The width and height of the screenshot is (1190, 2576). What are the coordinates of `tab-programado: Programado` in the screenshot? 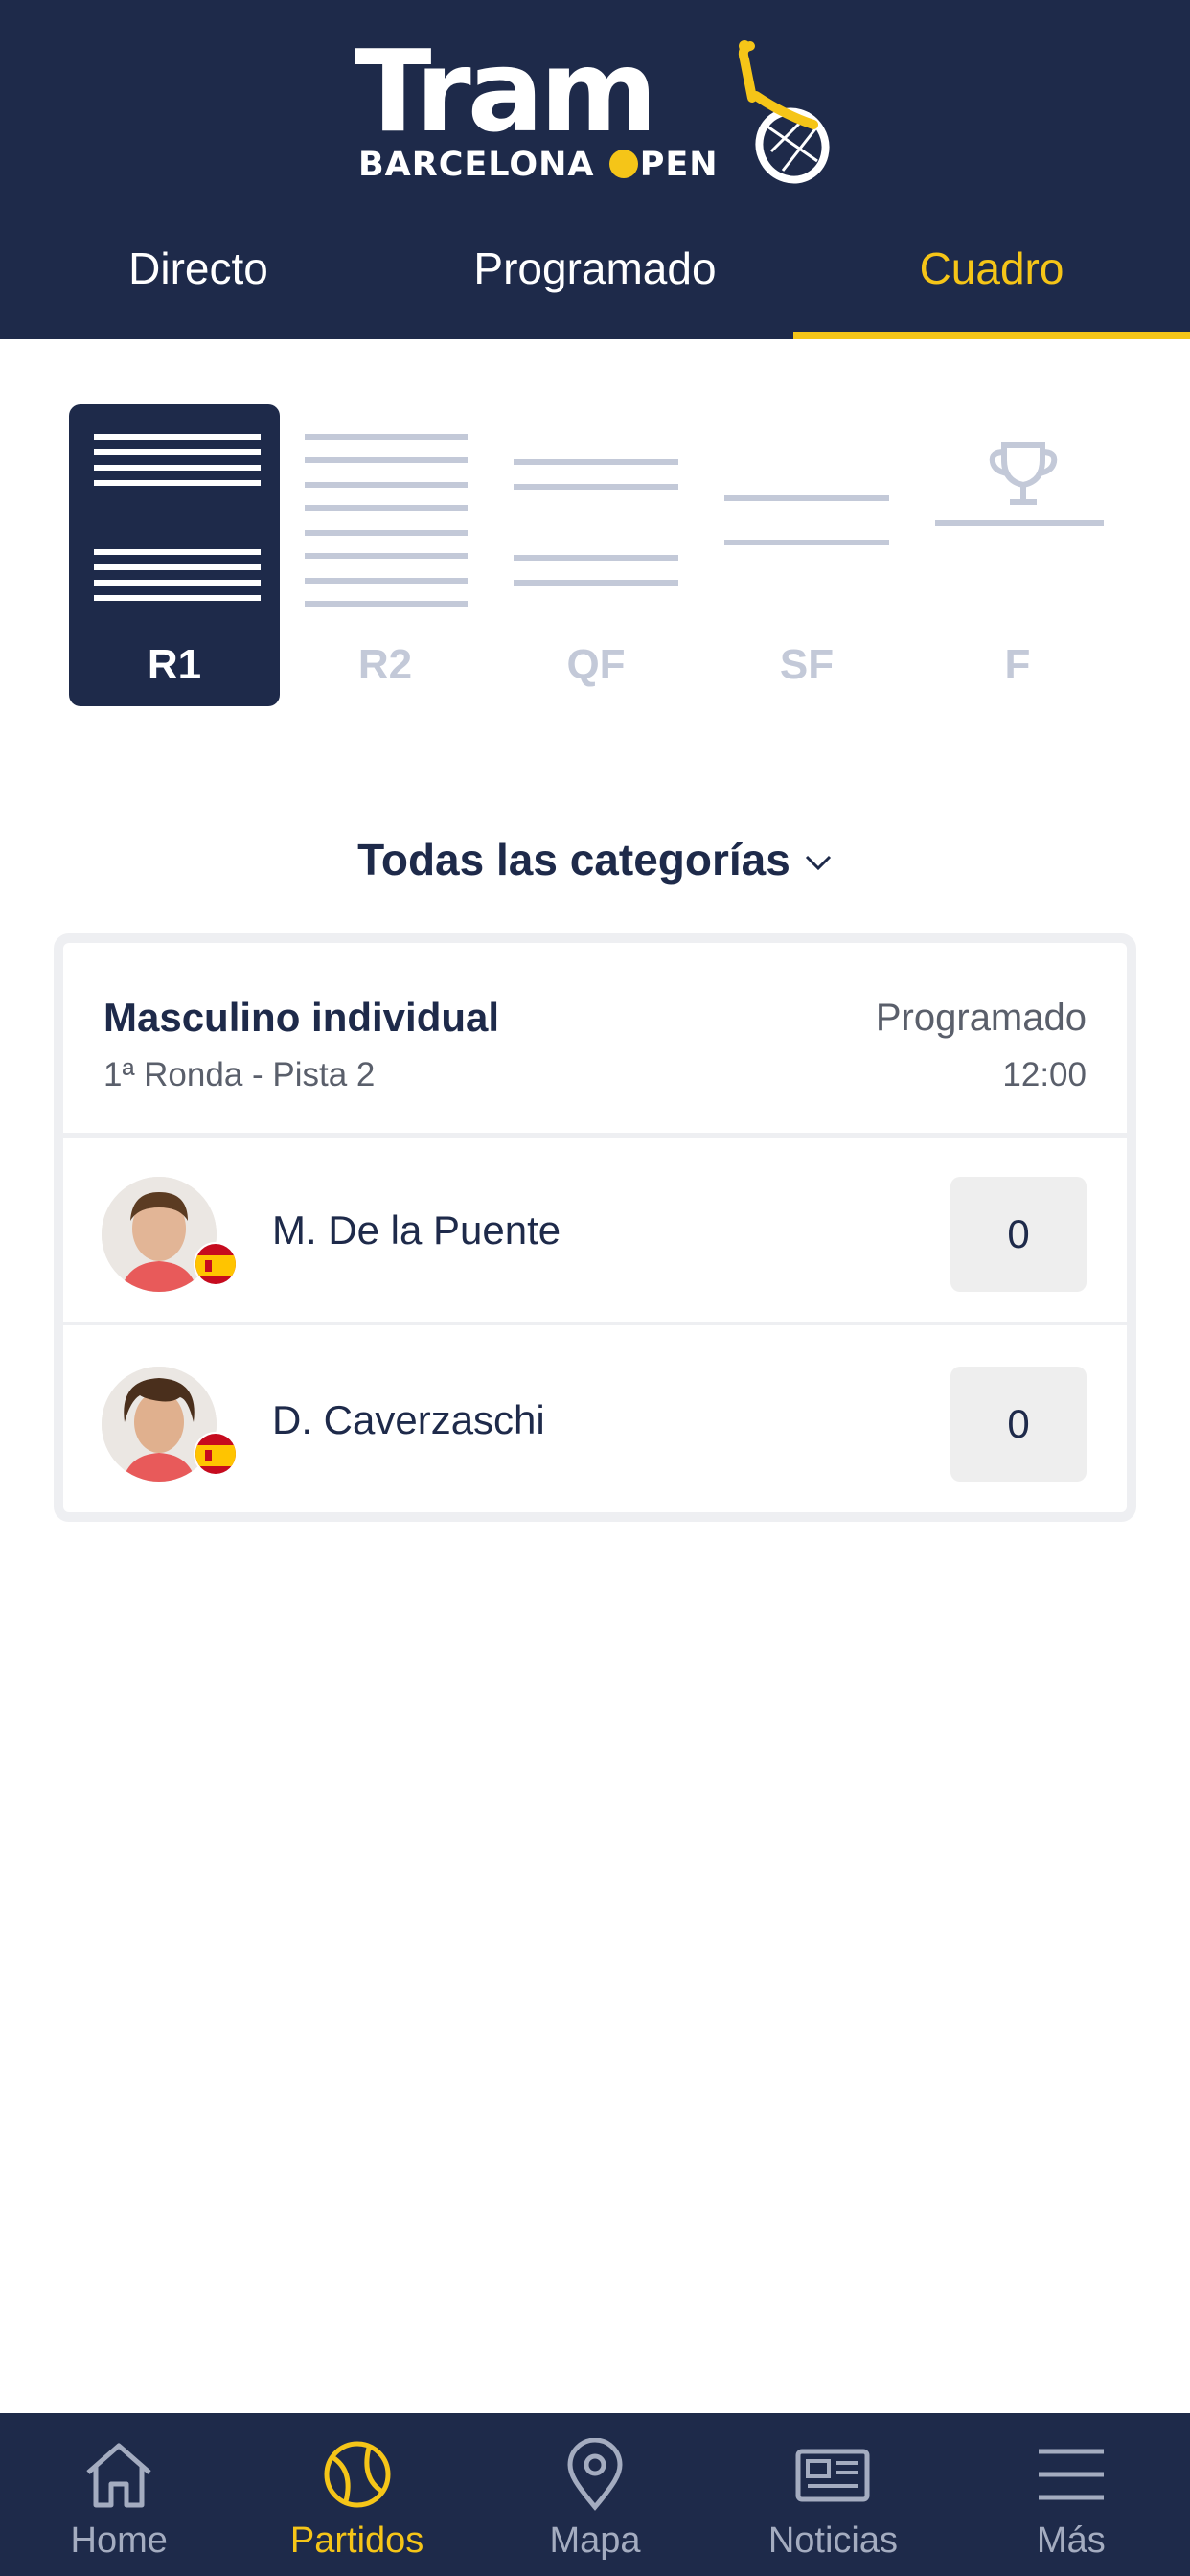 It's located at (595, 280).